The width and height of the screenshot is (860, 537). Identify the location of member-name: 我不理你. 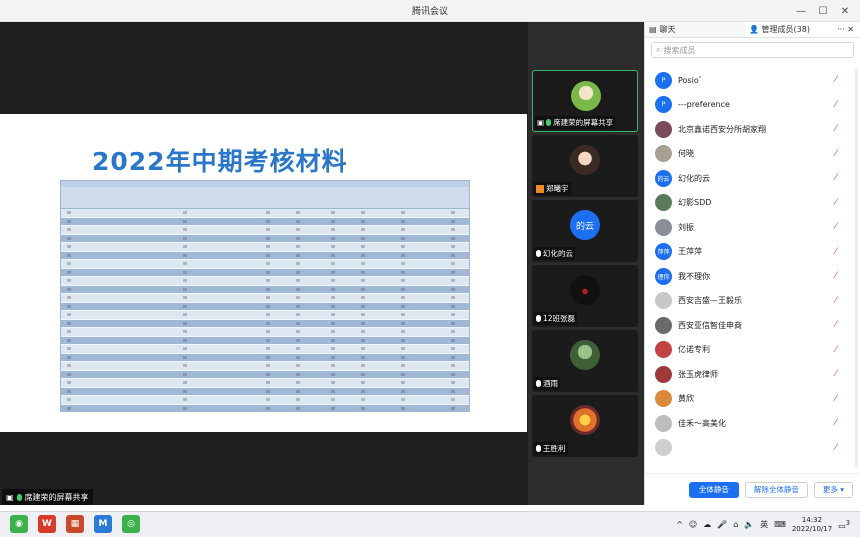
(694, 276).